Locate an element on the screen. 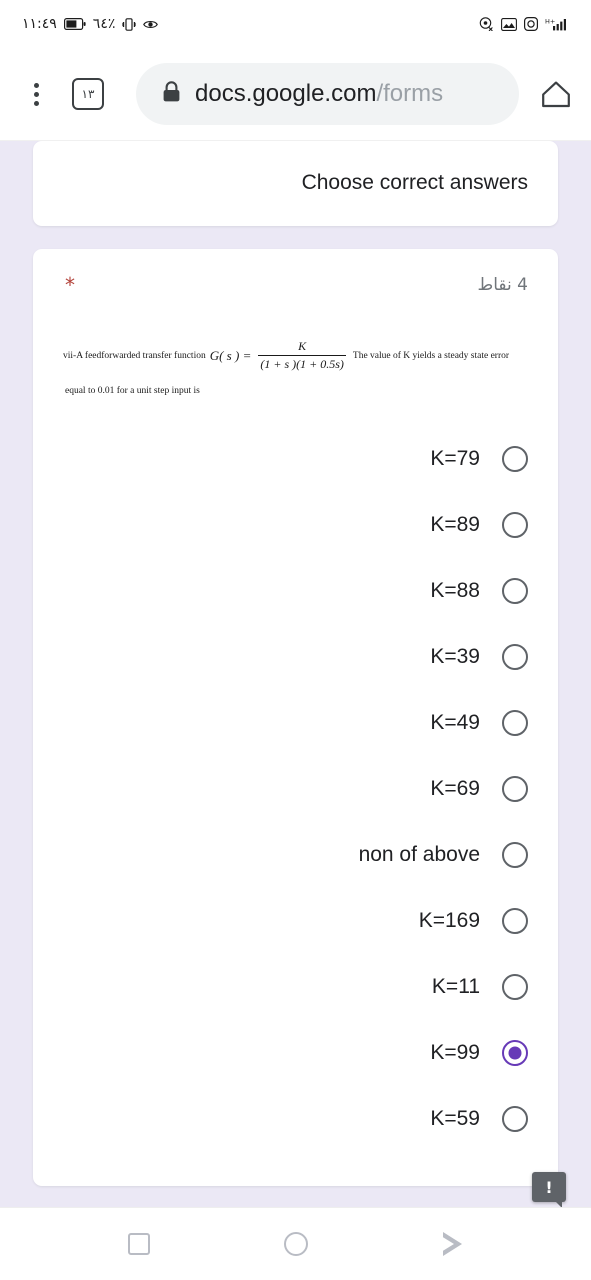  battery-icon is located at coordinates (74, 24).